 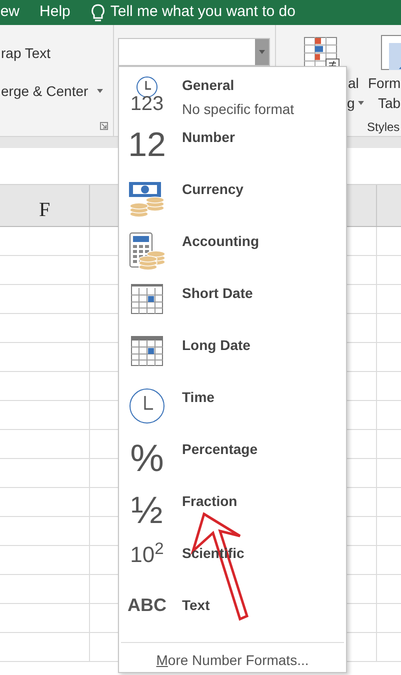 What do you see at coordinates (147, 199) in the screenshot?
I see `banknote-coins-icon` at bounding box center [147, 199].